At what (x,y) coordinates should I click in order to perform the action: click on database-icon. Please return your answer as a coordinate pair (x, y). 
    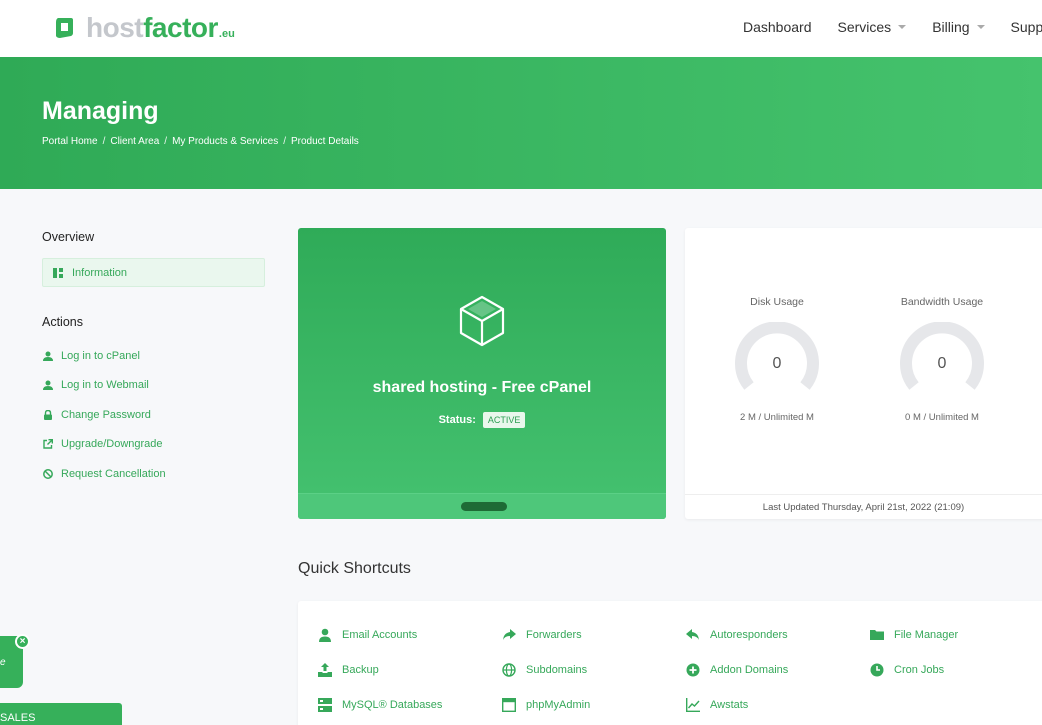
    Looking at the image, I should click on (325, 705).